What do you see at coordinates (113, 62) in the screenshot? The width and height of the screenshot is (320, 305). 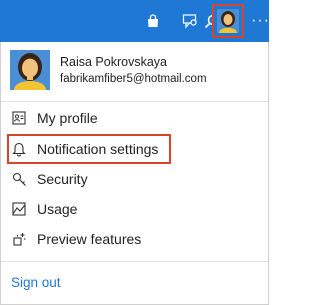 I see `profile-name: Raisa Pokrovskaya` at bounding box center [113, 62].